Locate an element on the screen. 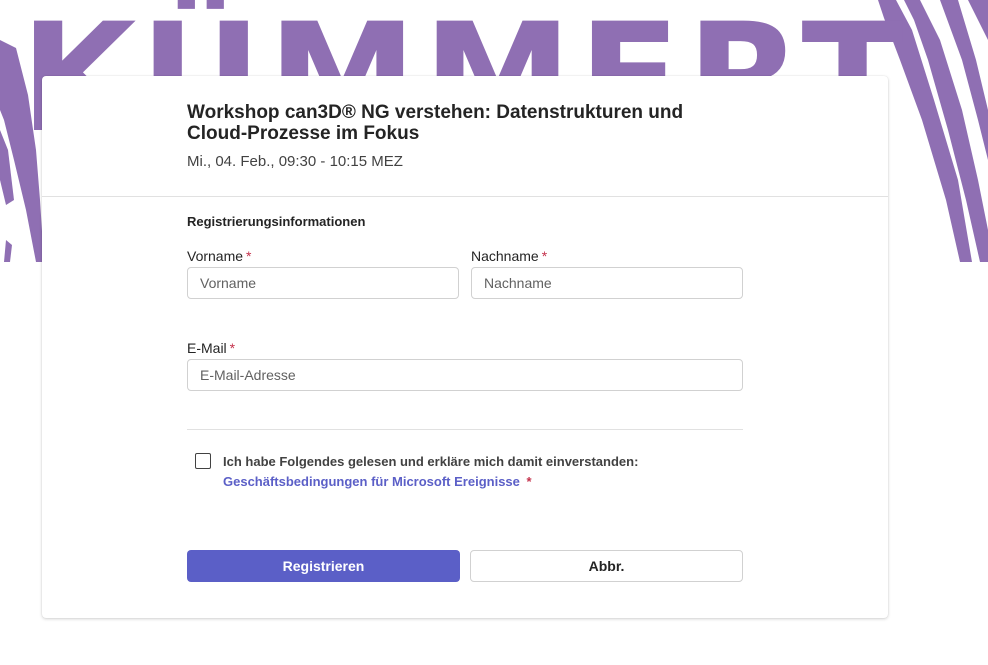 Image resolution: width=988 pixels, height=665 pixels. register-button: Registrieren is located at coordinates (323, 566).